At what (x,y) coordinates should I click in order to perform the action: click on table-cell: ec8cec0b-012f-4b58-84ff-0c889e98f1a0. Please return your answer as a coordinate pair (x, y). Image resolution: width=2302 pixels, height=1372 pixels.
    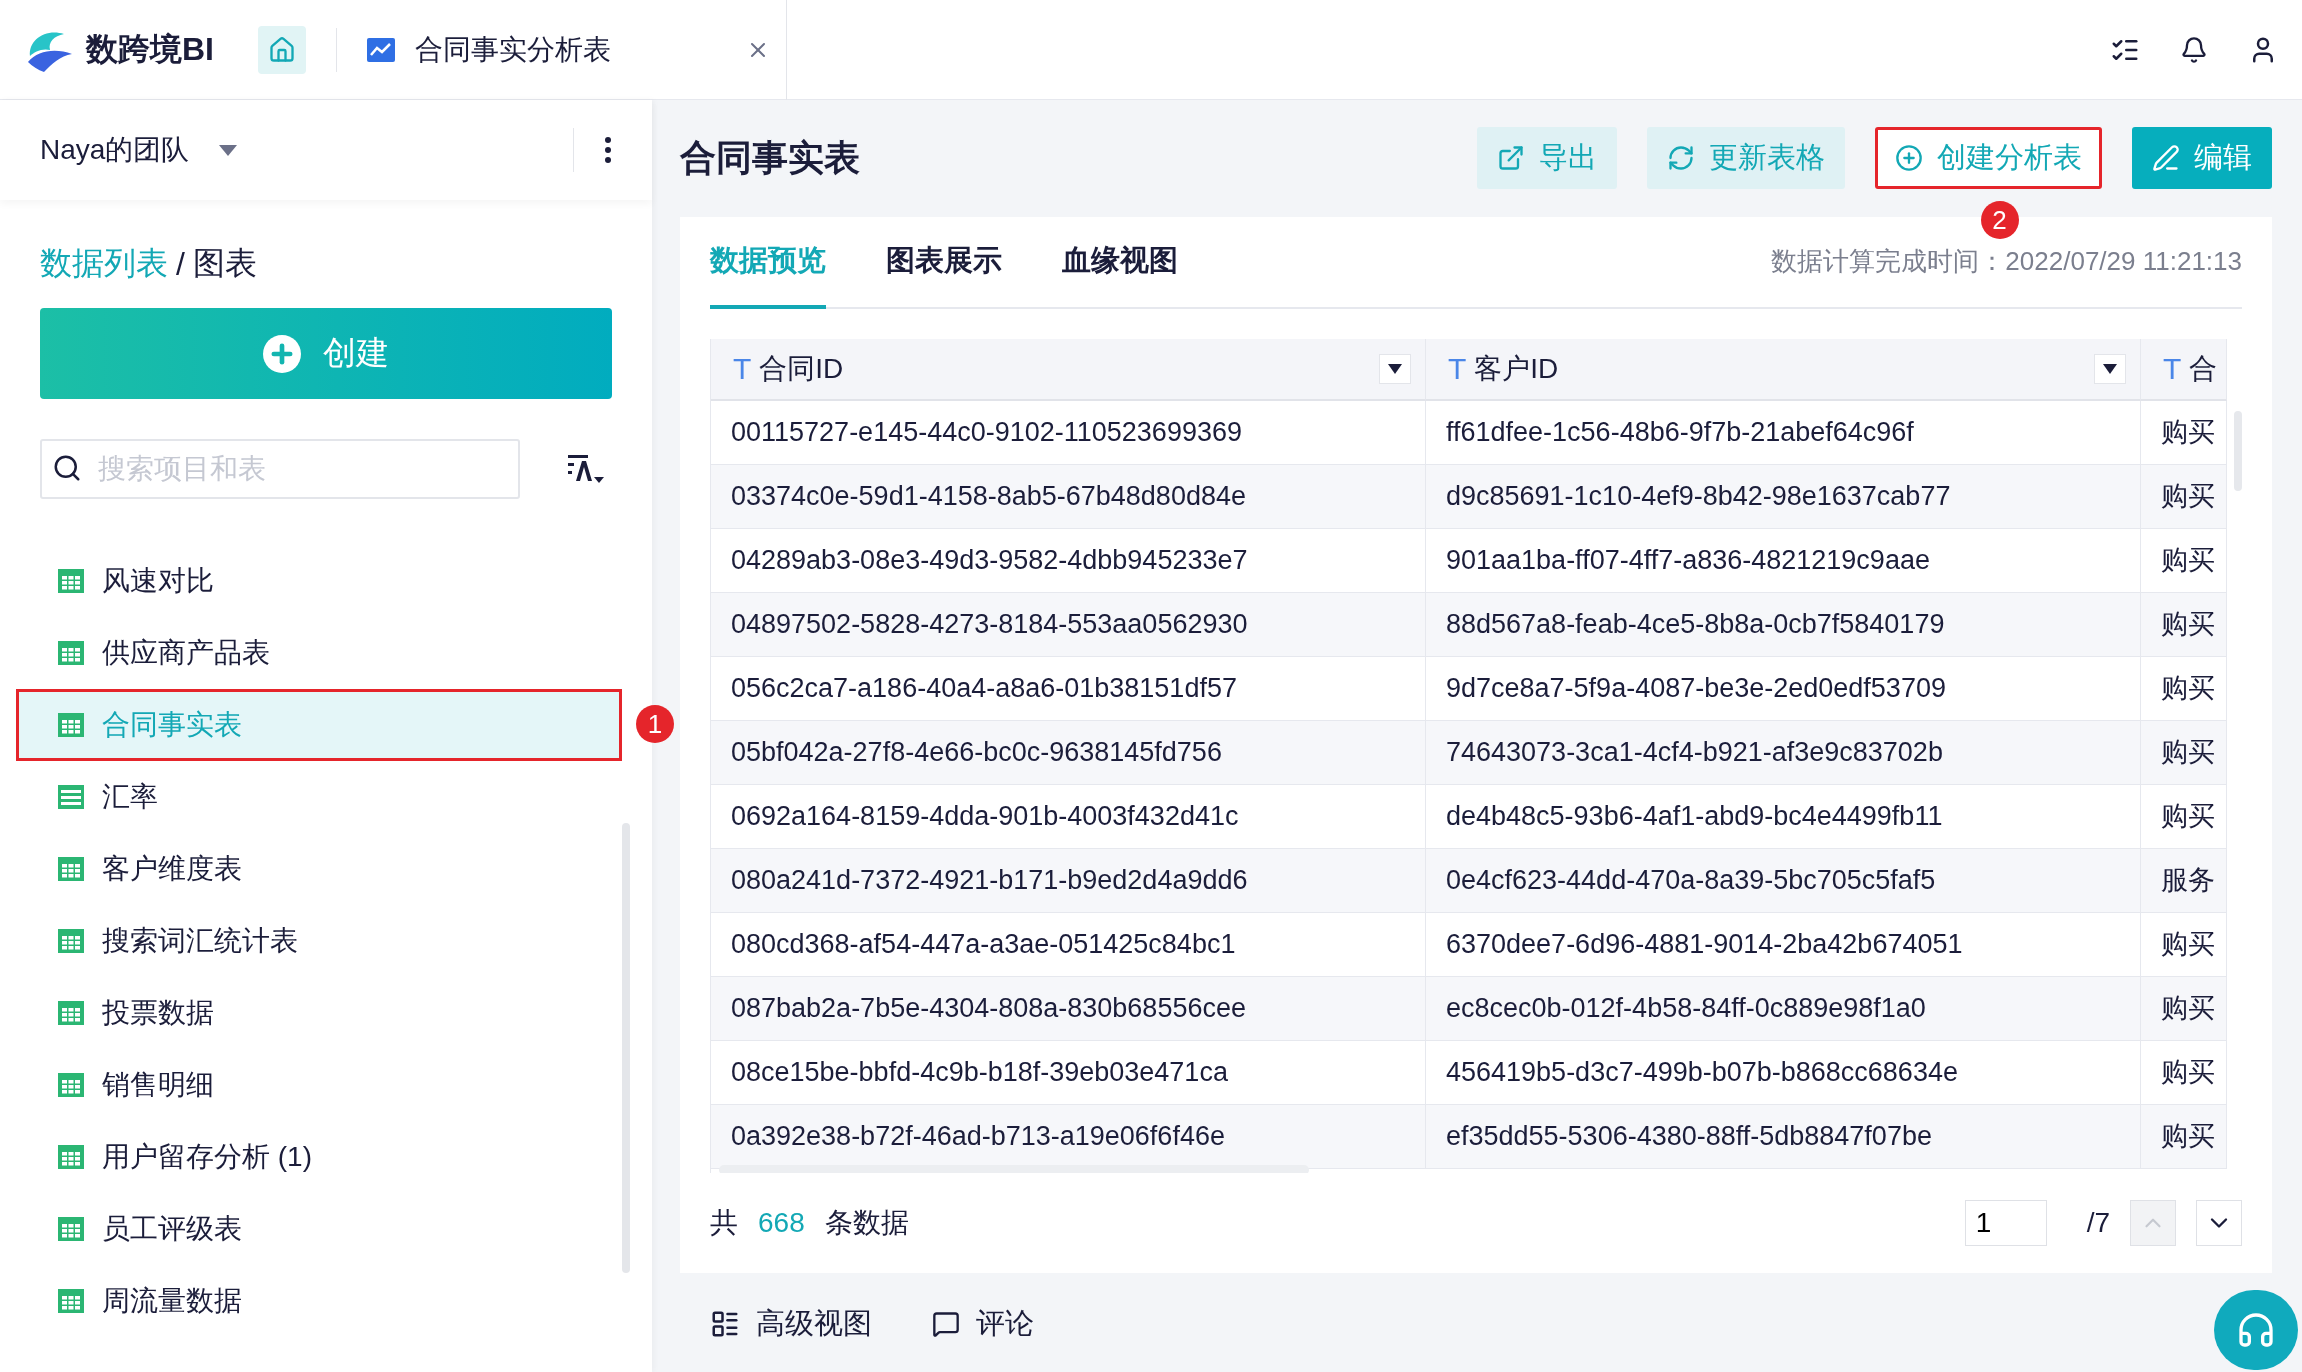
    Looking at the image, I should click on (1783, 1008).